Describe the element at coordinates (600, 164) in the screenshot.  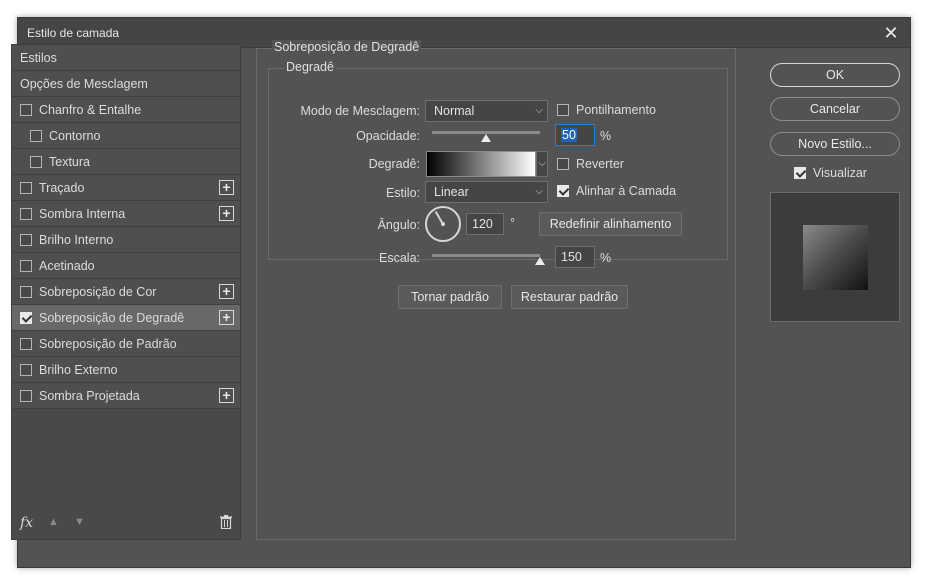
I see `reverse-label: Reverter` at that location.